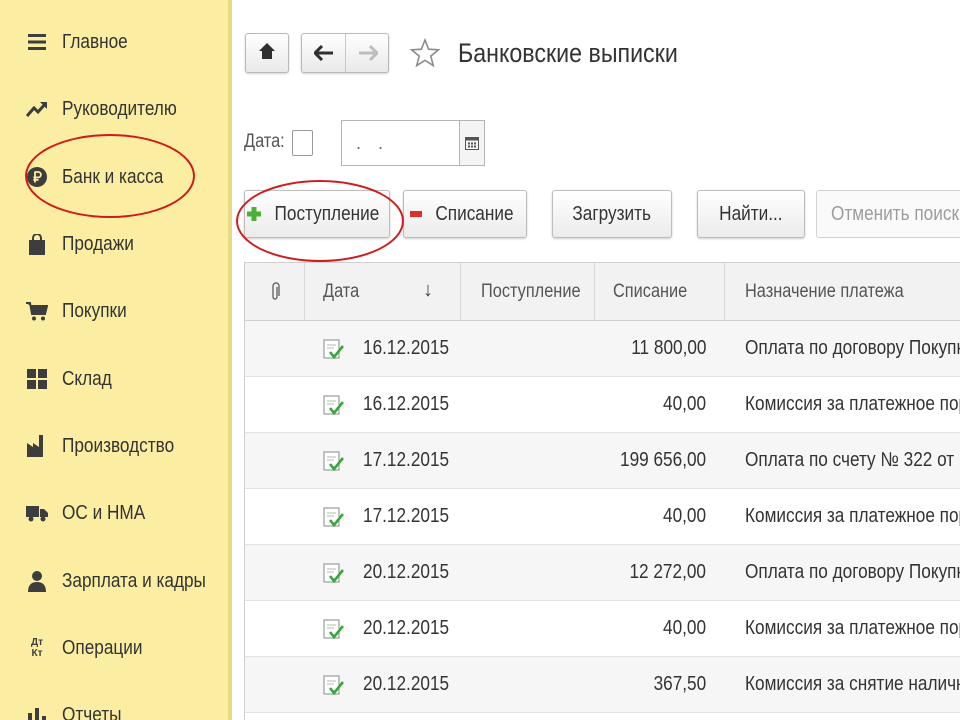  Describe the element at coordinates (114, 42) in the screenshot. I see `sidebar-item-main: Главное` at that location.